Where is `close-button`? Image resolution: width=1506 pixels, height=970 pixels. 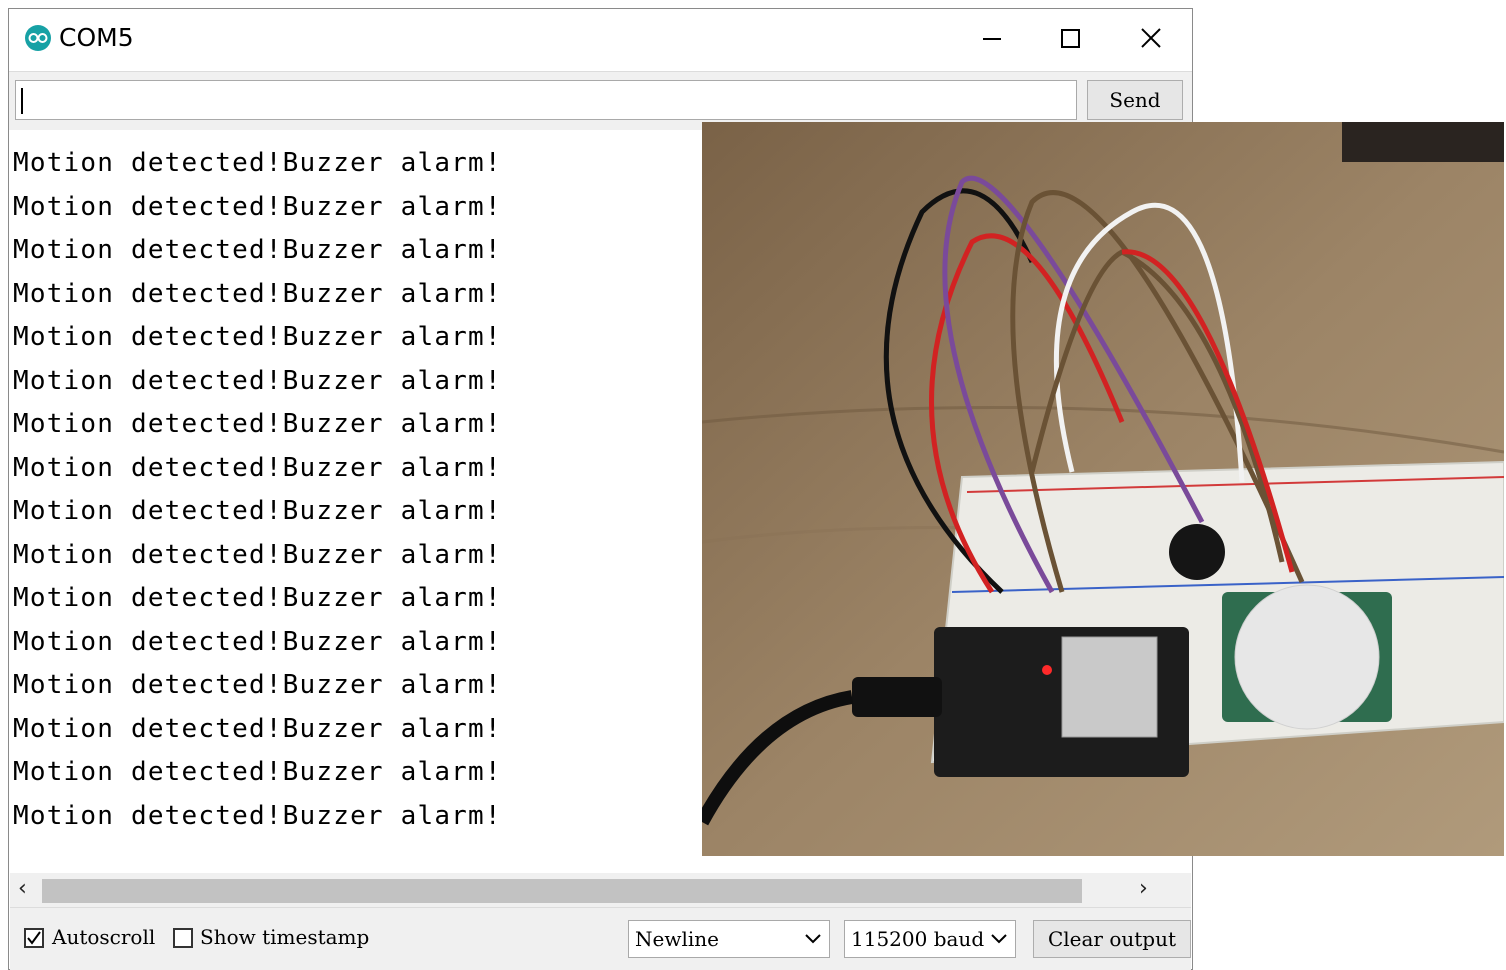
close-button is located at coordinates (1151, 39).